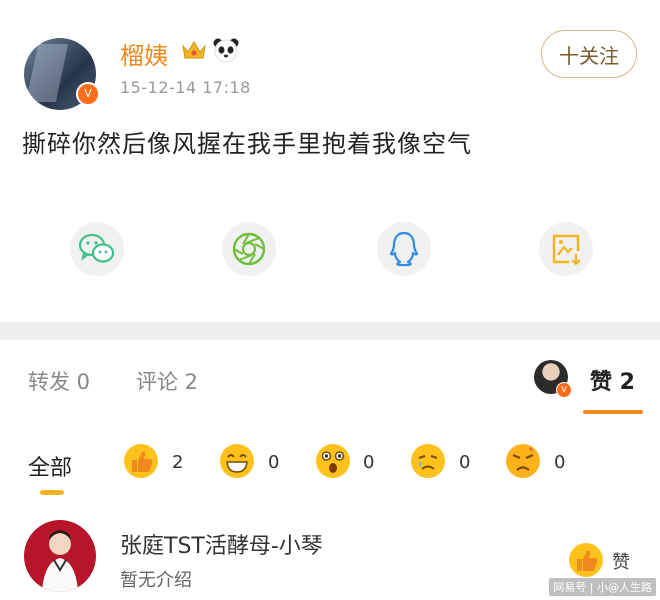 The image size is (660, 600). Describe the element at coordinates (589, 54) in the screenshot. I see `follow-button: 十关注` at that location.